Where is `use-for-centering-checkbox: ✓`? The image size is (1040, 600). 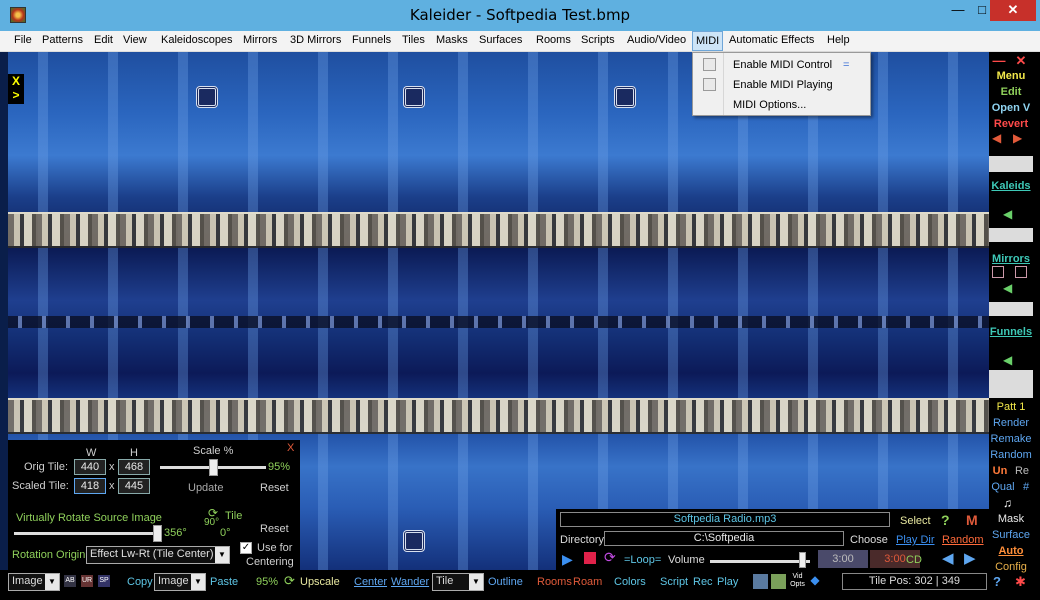 use-for-centering-checkbox: ✓ is located at coordinates (246, 548).